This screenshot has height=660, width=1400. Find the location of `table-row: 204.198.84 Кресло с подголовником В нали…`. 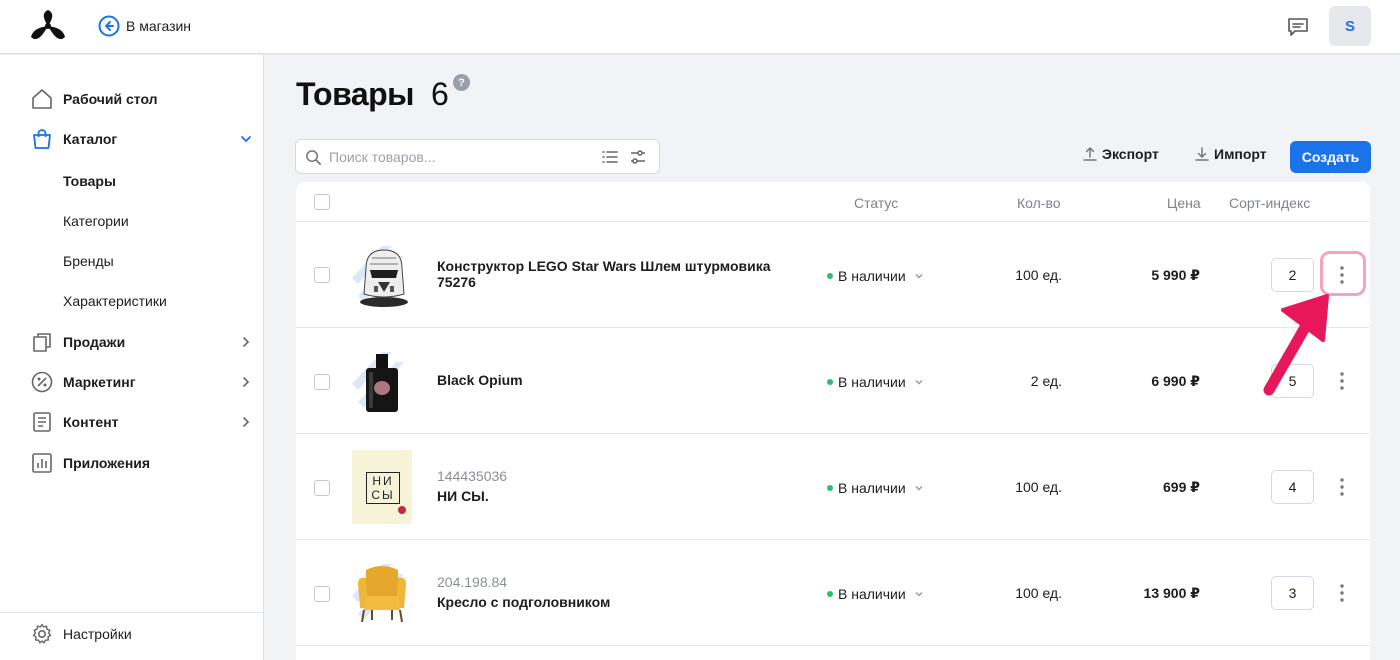

table-row: 204.198.84 Кресло с подголовником В нали… is located at coordinates (833, 593).